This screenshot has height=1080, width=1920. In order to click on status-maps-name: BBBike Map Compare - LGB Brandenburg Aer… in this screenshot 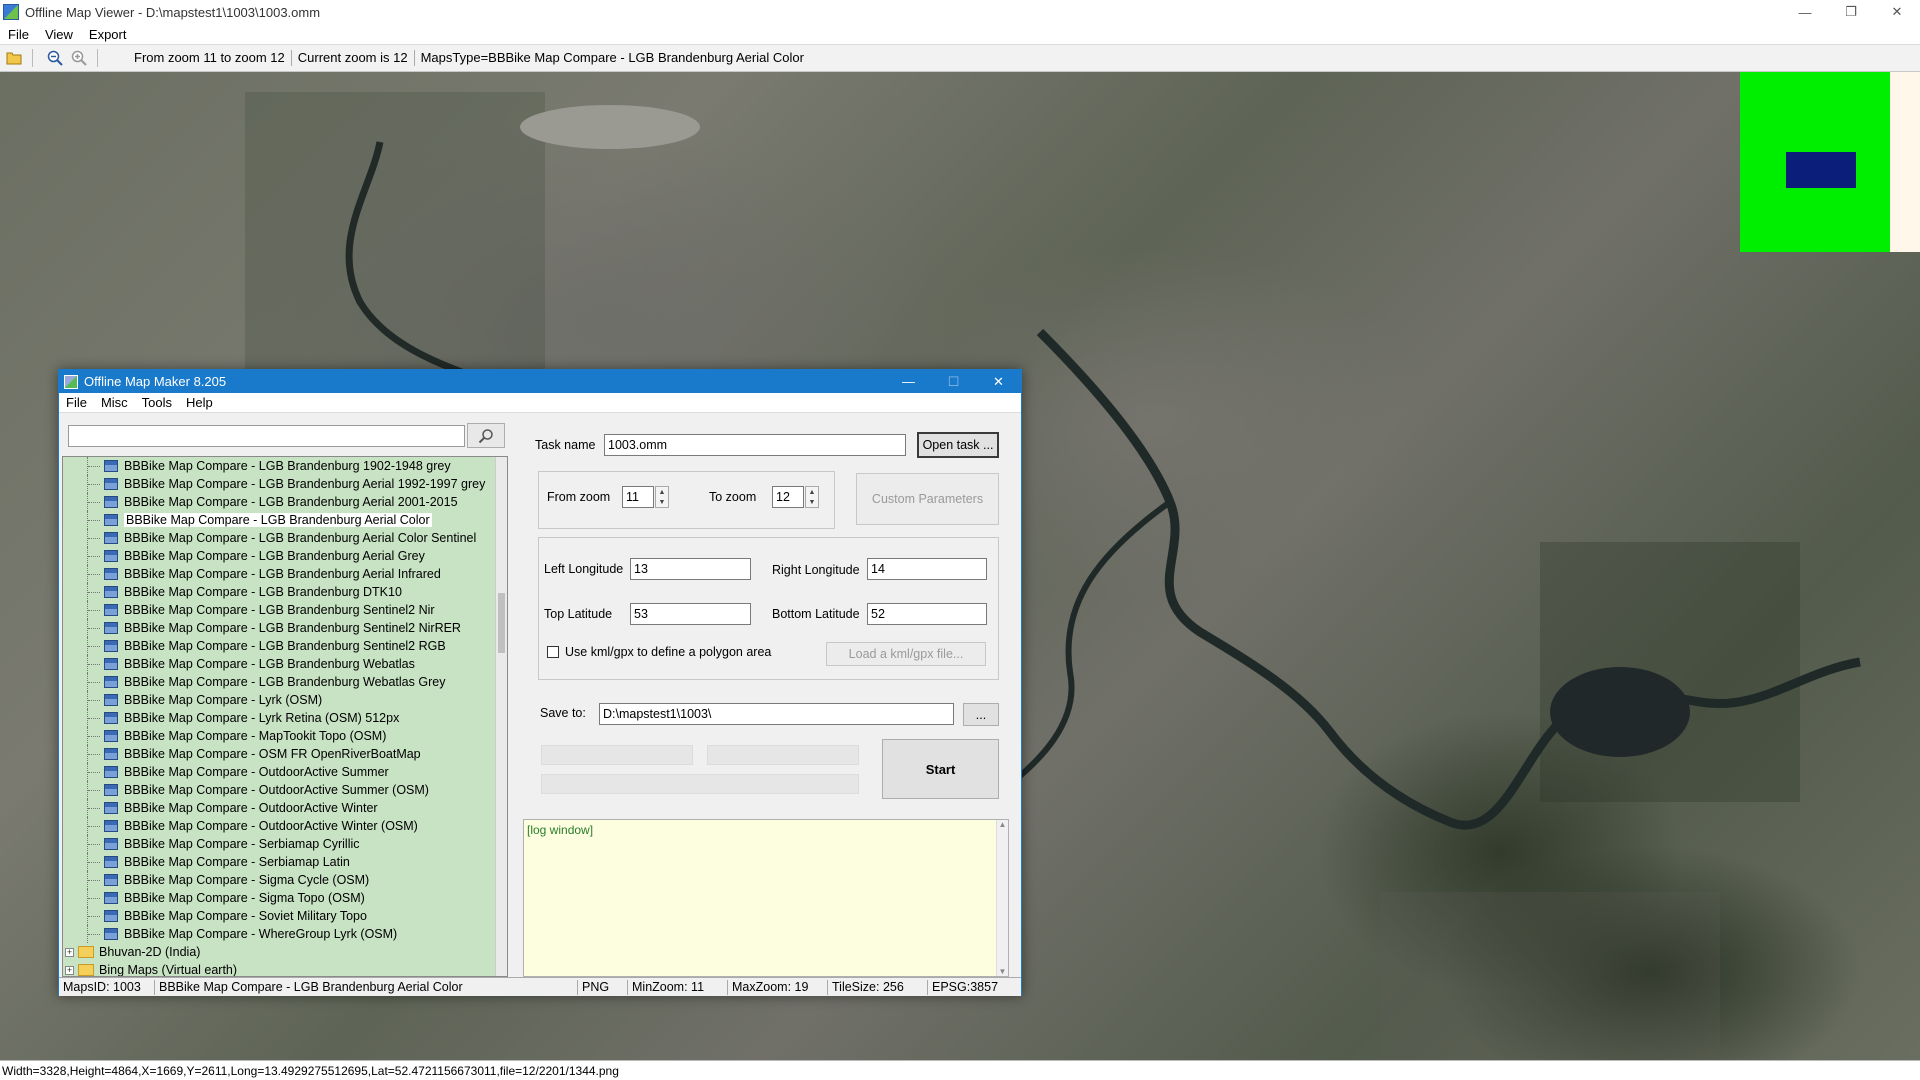, I will do `click(366, 987)`.